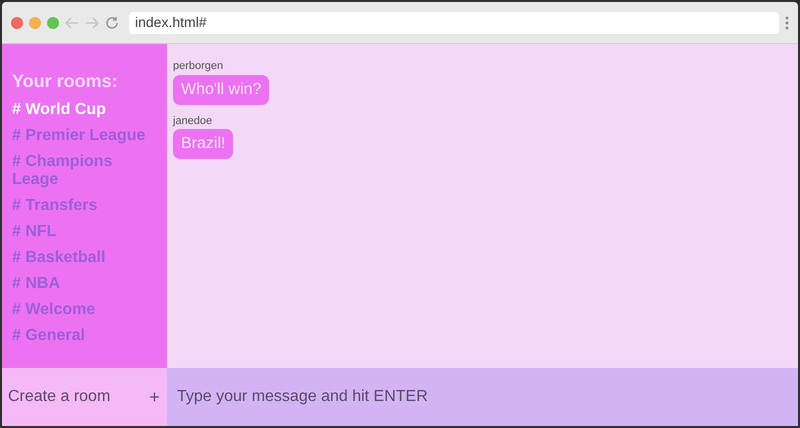  What do you see at coordinates (35, 22) in the screenshot?
I see `minimize-window-icon` at bounding box center [35, 22].